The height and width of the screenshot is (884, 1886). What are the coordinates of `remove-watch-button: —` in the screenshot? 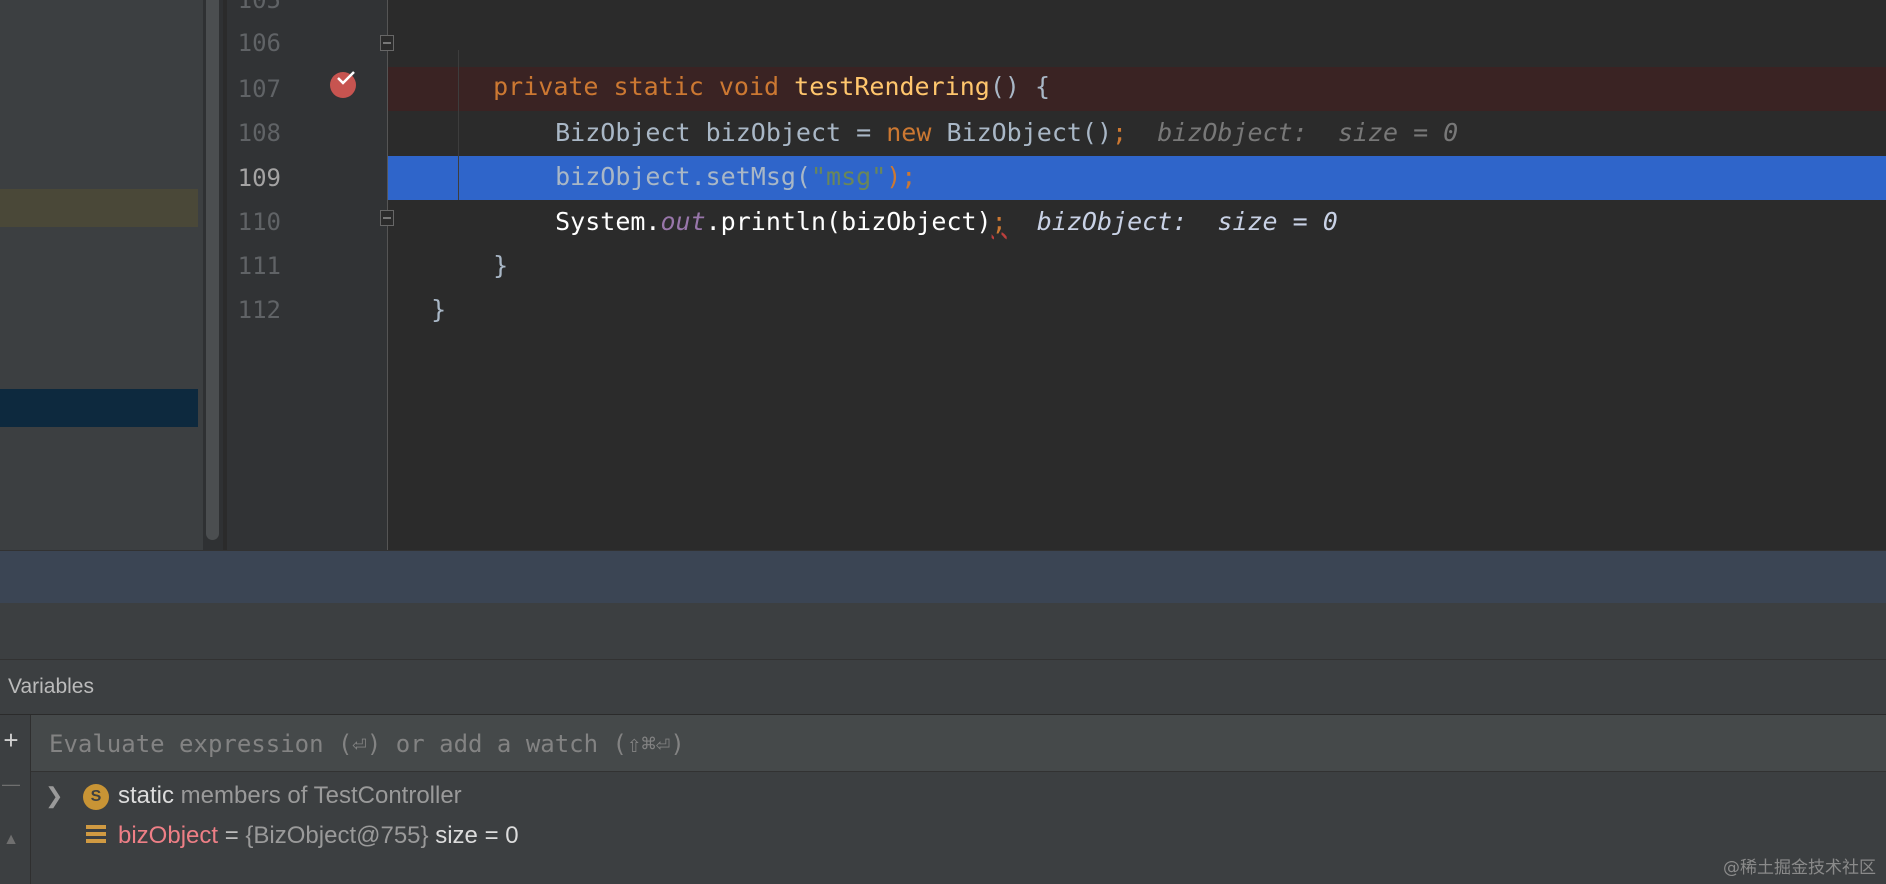 It's located at (11, 784).